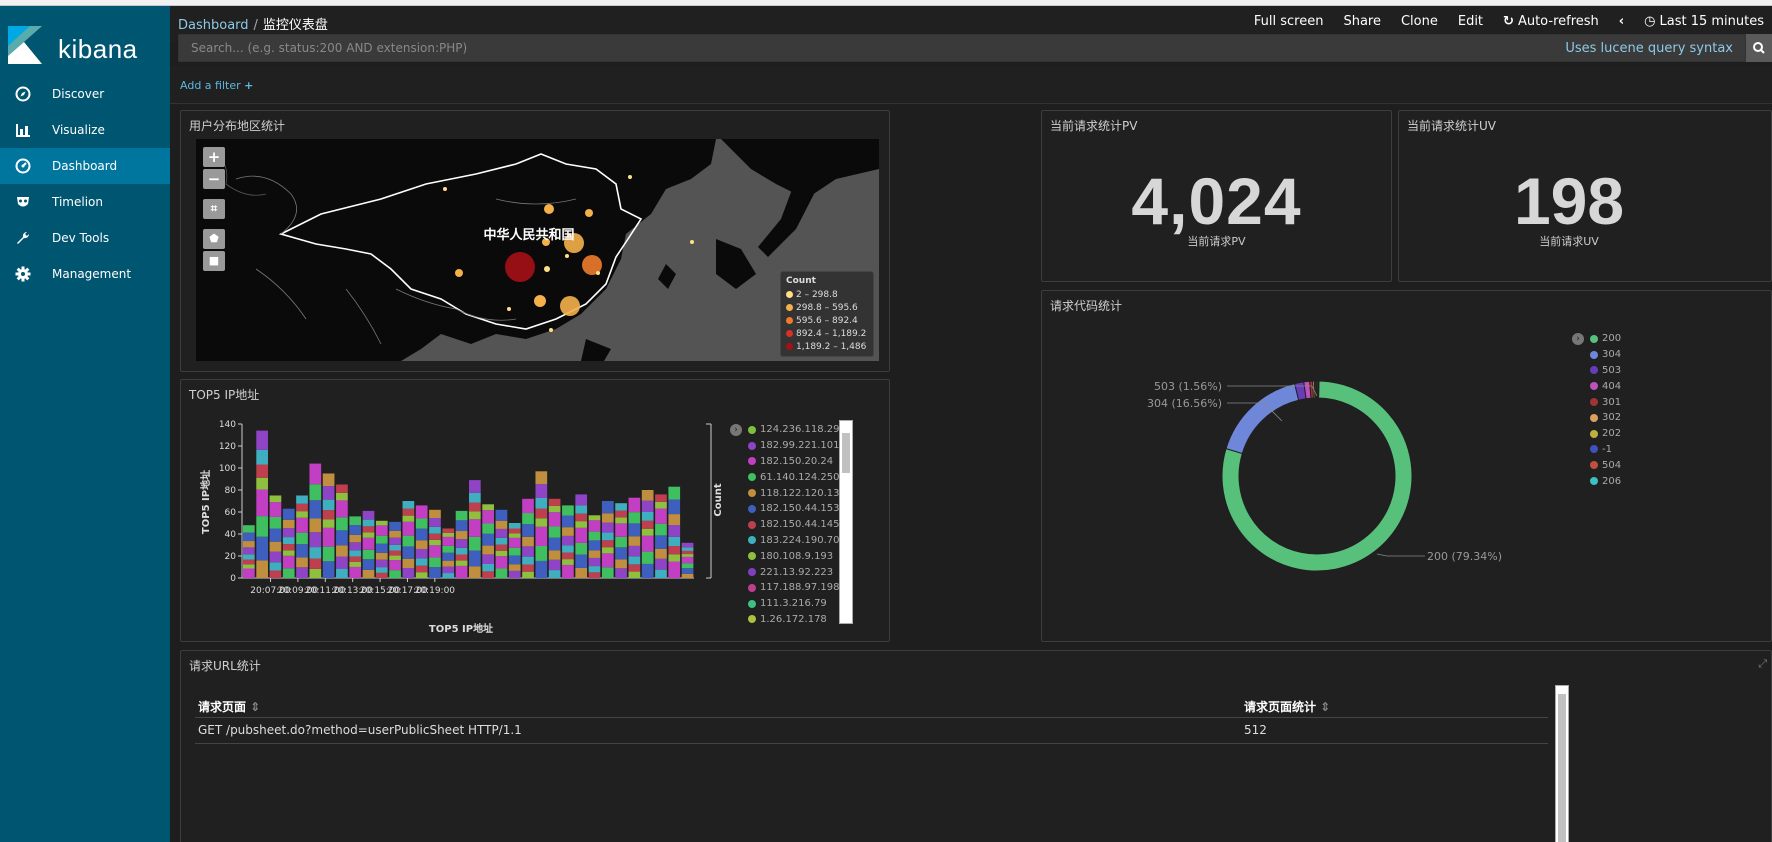 This screenshot has width=1772, height=842. Describe the element at coordinates (1562, 763) in the screenshot. I see `table-scrollbar` at that location.